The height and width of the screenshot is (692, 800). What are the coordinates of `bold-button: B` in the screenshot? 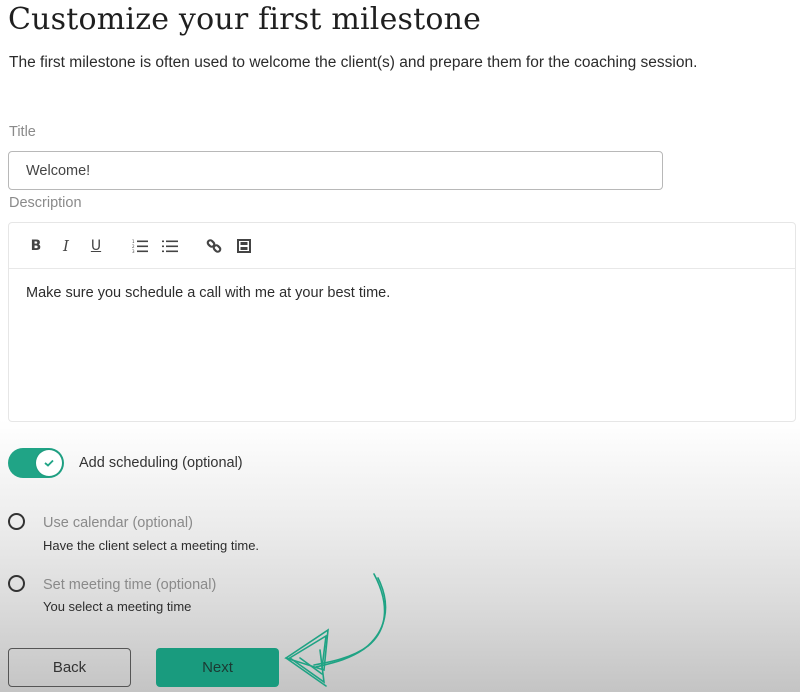 It's located at (36, 246).